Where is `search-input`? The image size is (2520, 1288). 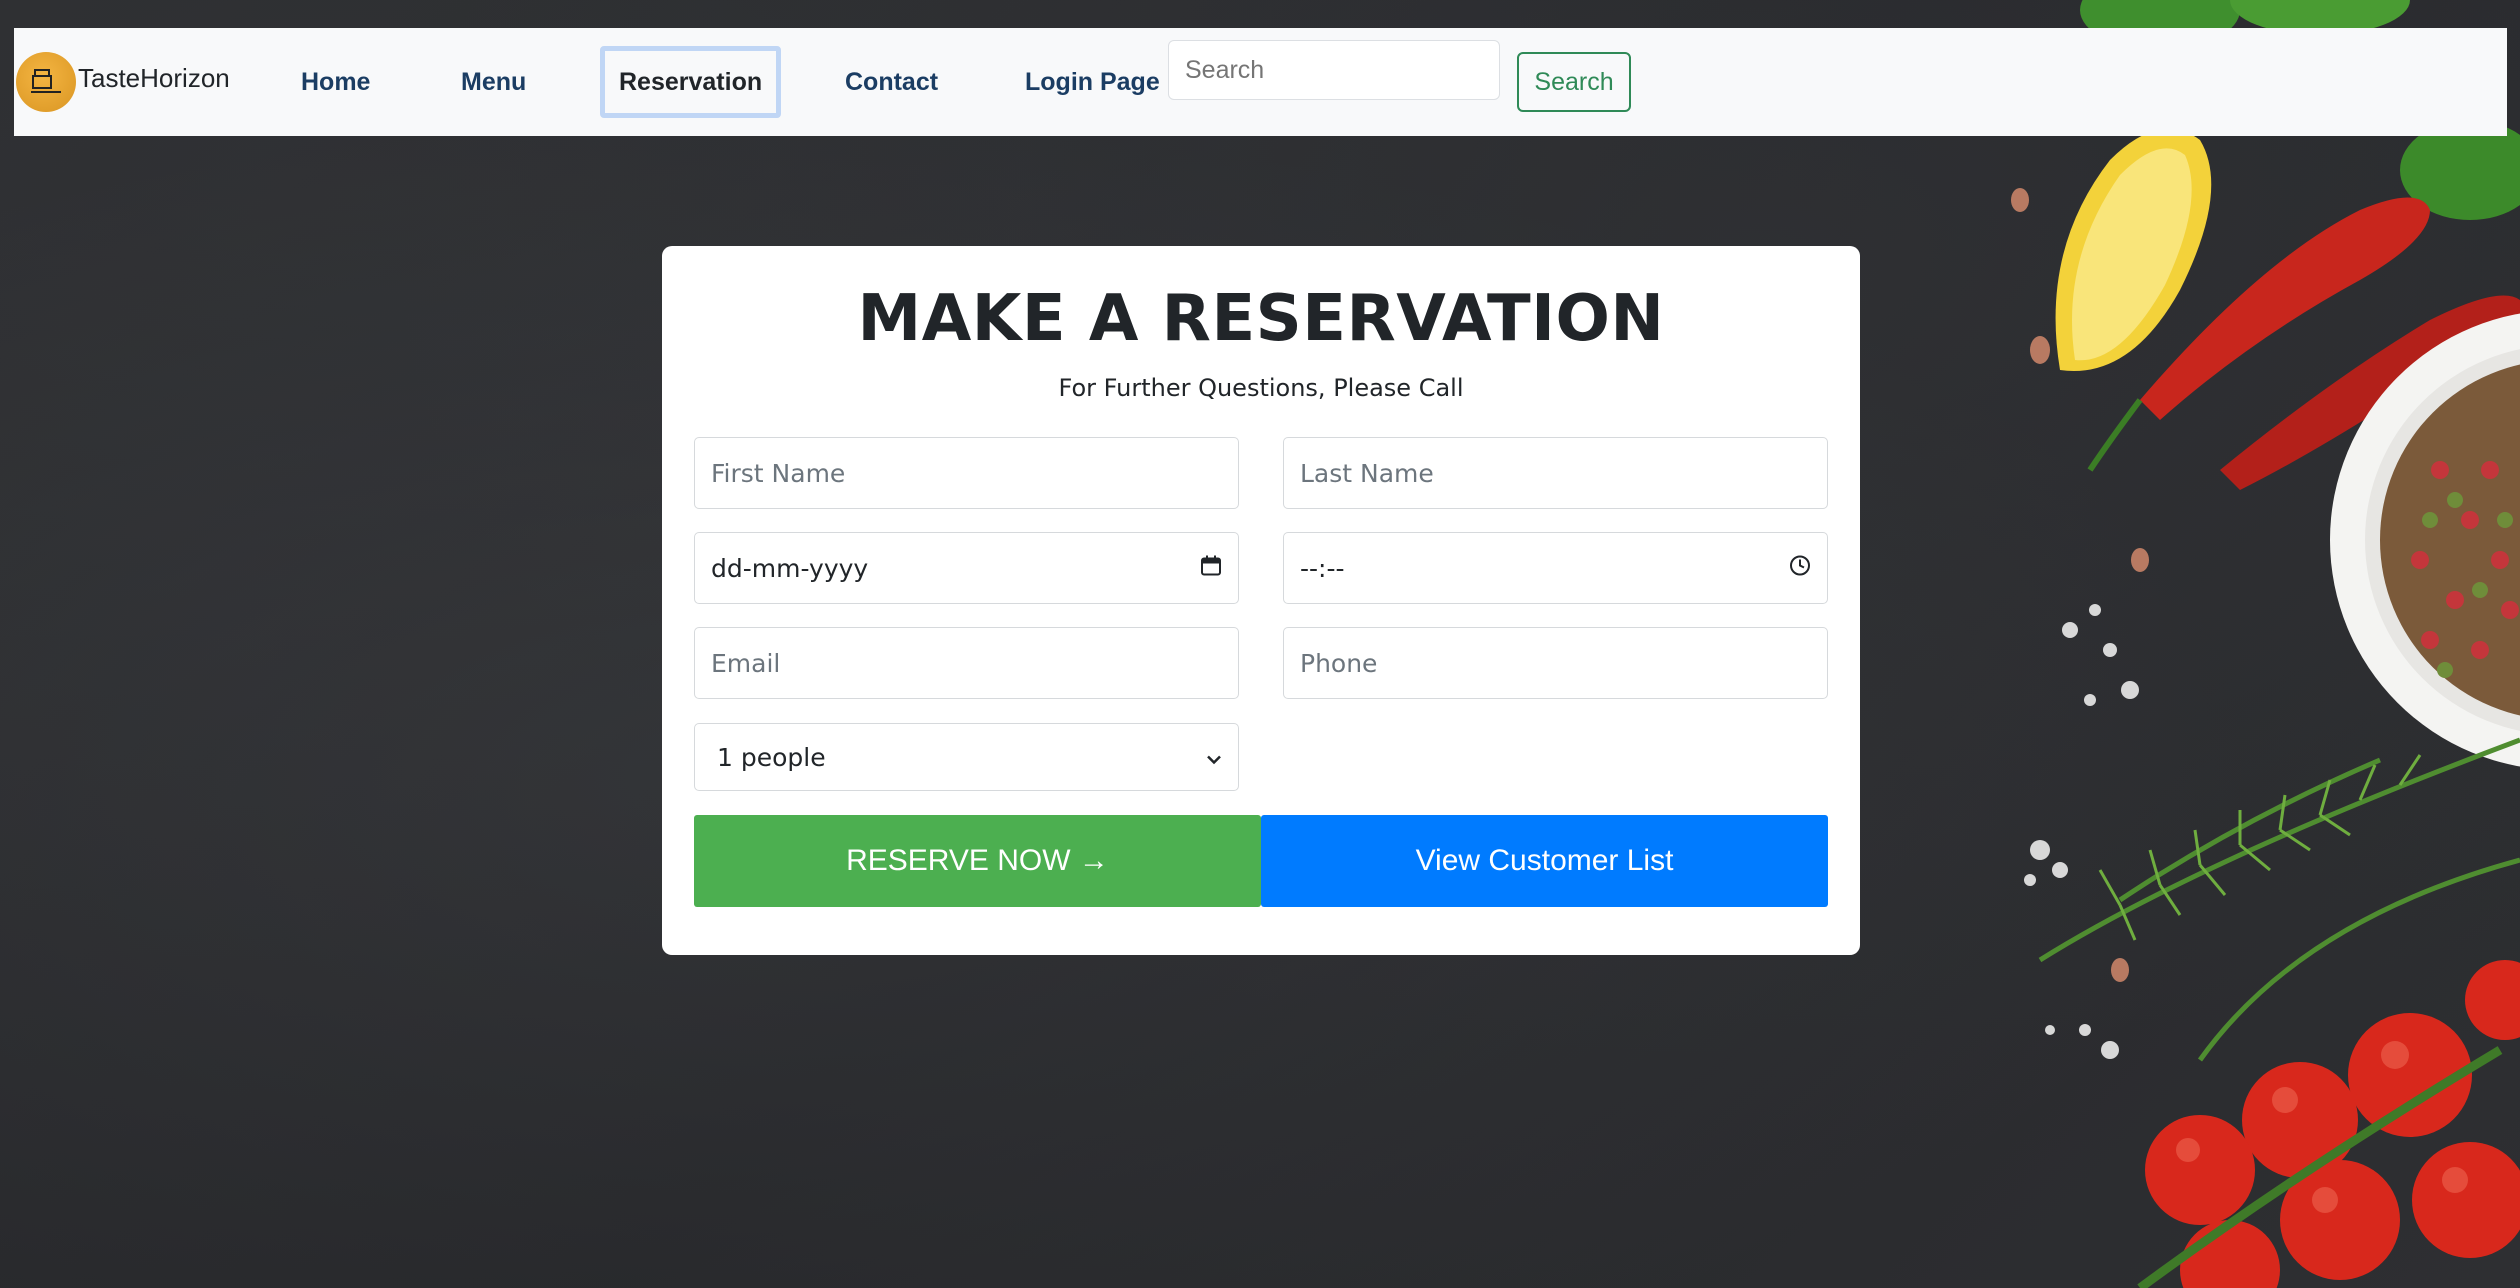
search-input is located at coordinates (1334, 70).